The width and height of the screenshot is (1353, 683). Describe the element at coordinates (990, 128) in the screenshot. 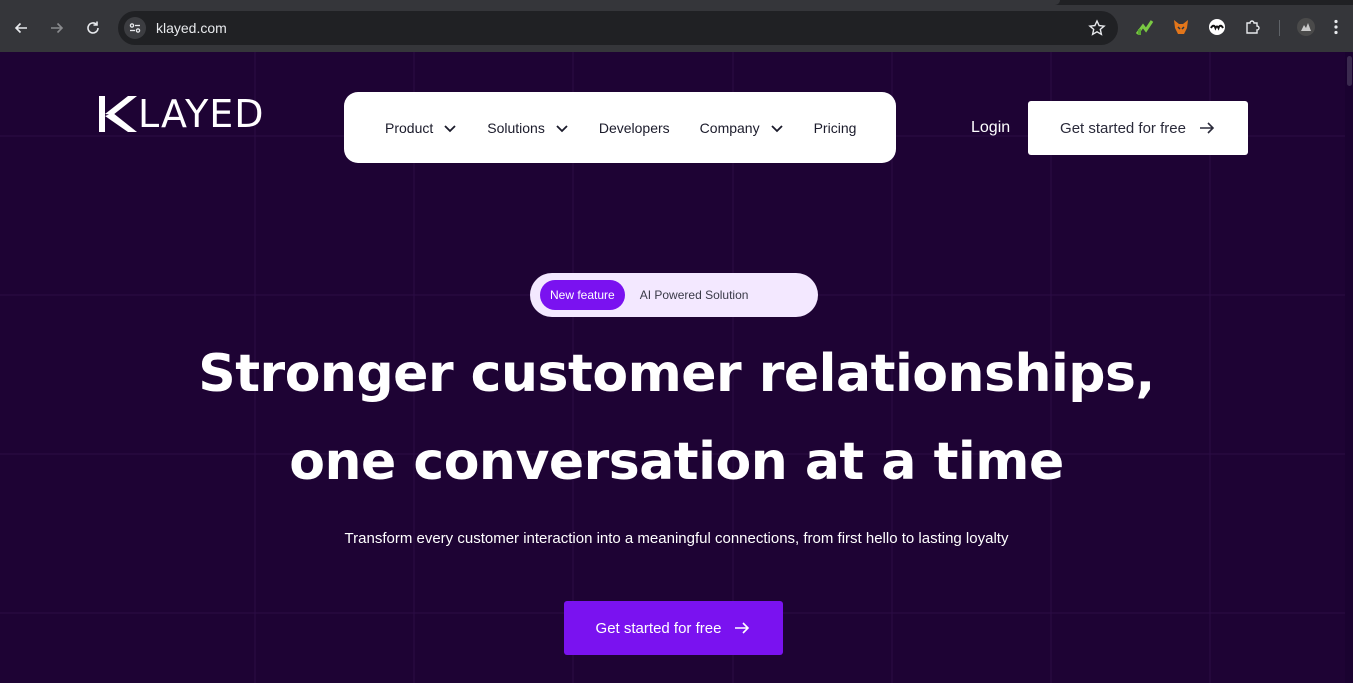

I see `login-link: Login` at that location.